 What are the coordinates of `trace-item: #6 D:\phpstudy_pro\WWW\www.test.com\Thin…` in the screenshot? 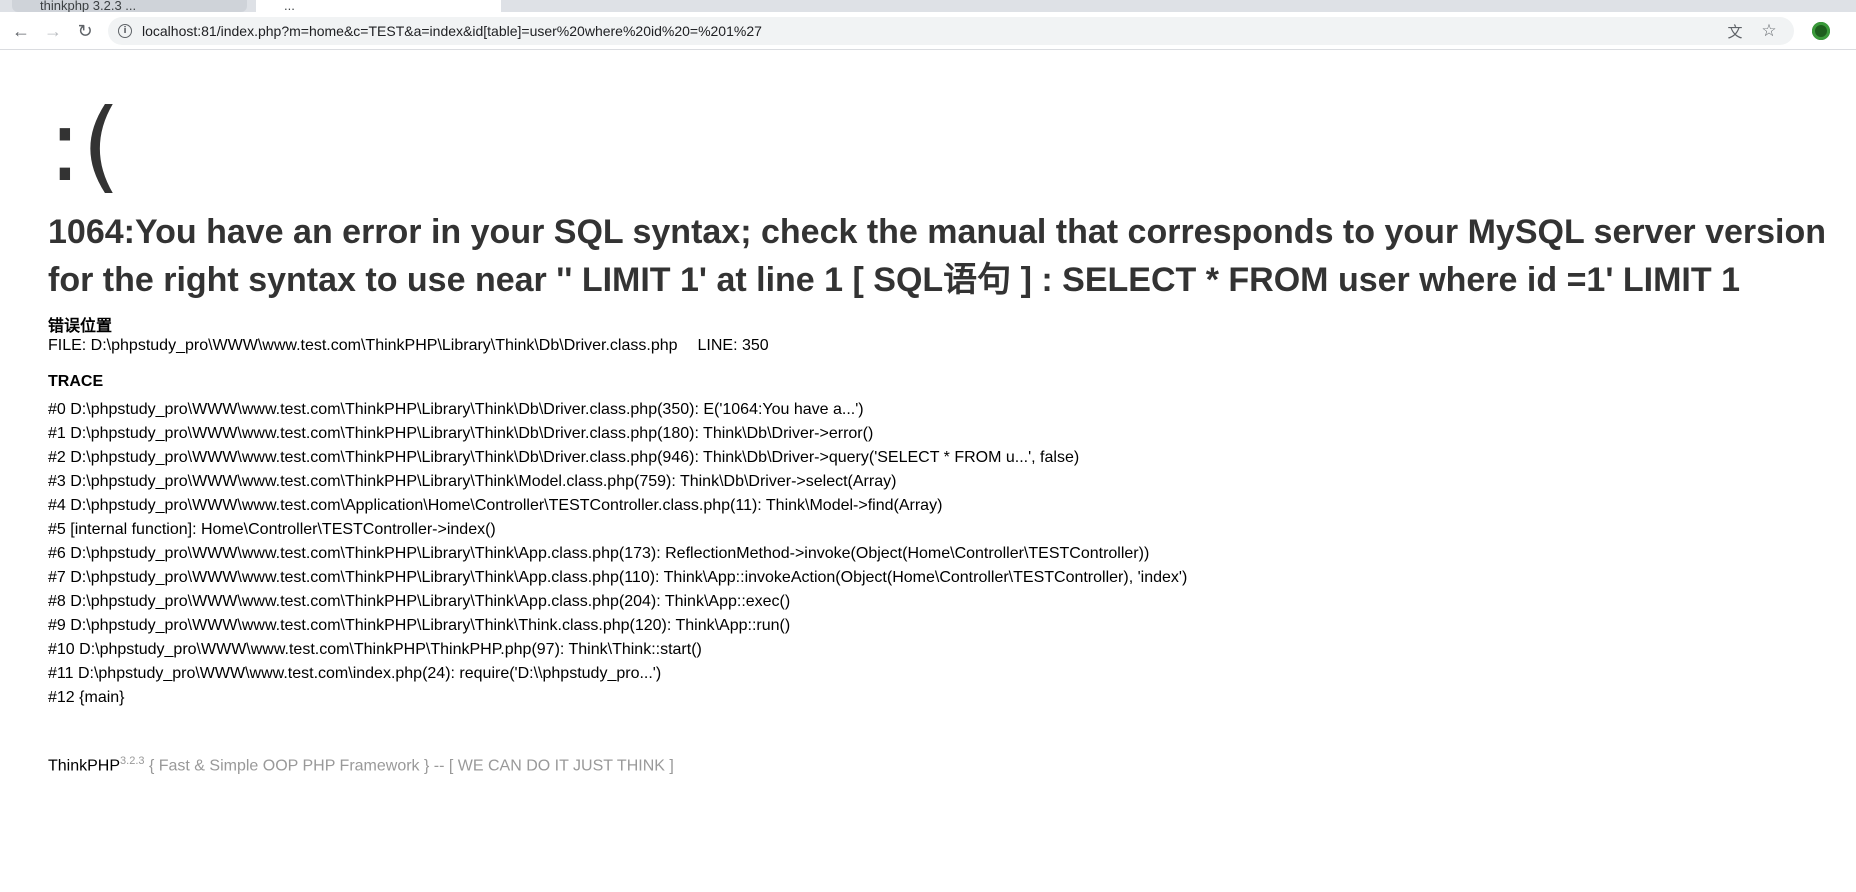 It's located at (599, 553).